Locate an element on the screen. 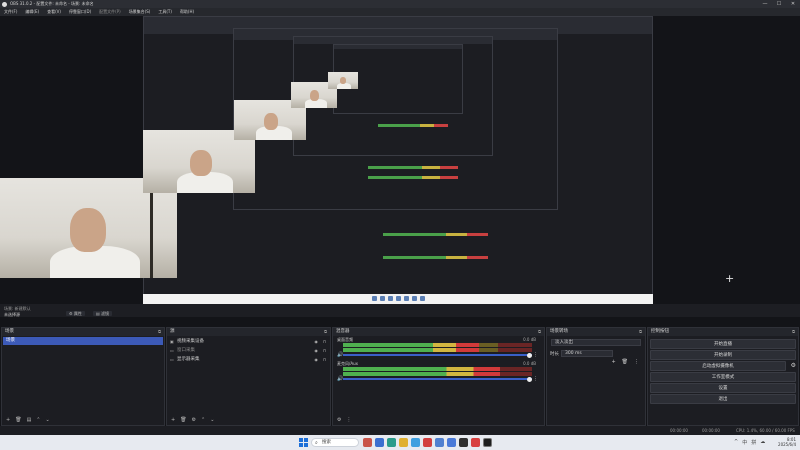 Image resolution: width=800 pixels, height=450 pixels. scene-list-item: 场景 is located at coordinates (83, 341).